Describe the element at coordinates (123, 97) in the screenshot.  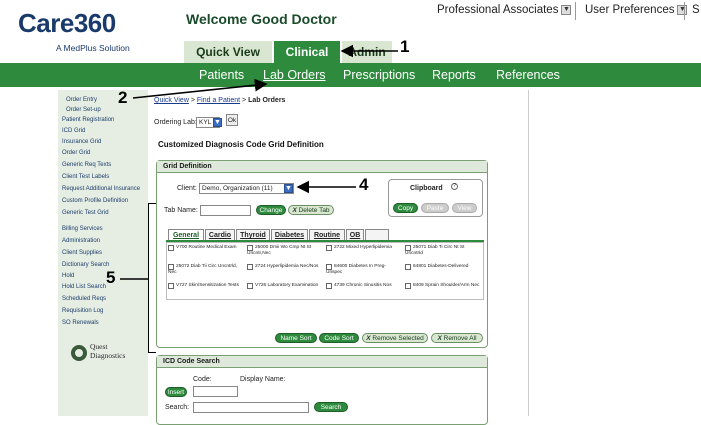
I see `callout-2: 2` at that location.